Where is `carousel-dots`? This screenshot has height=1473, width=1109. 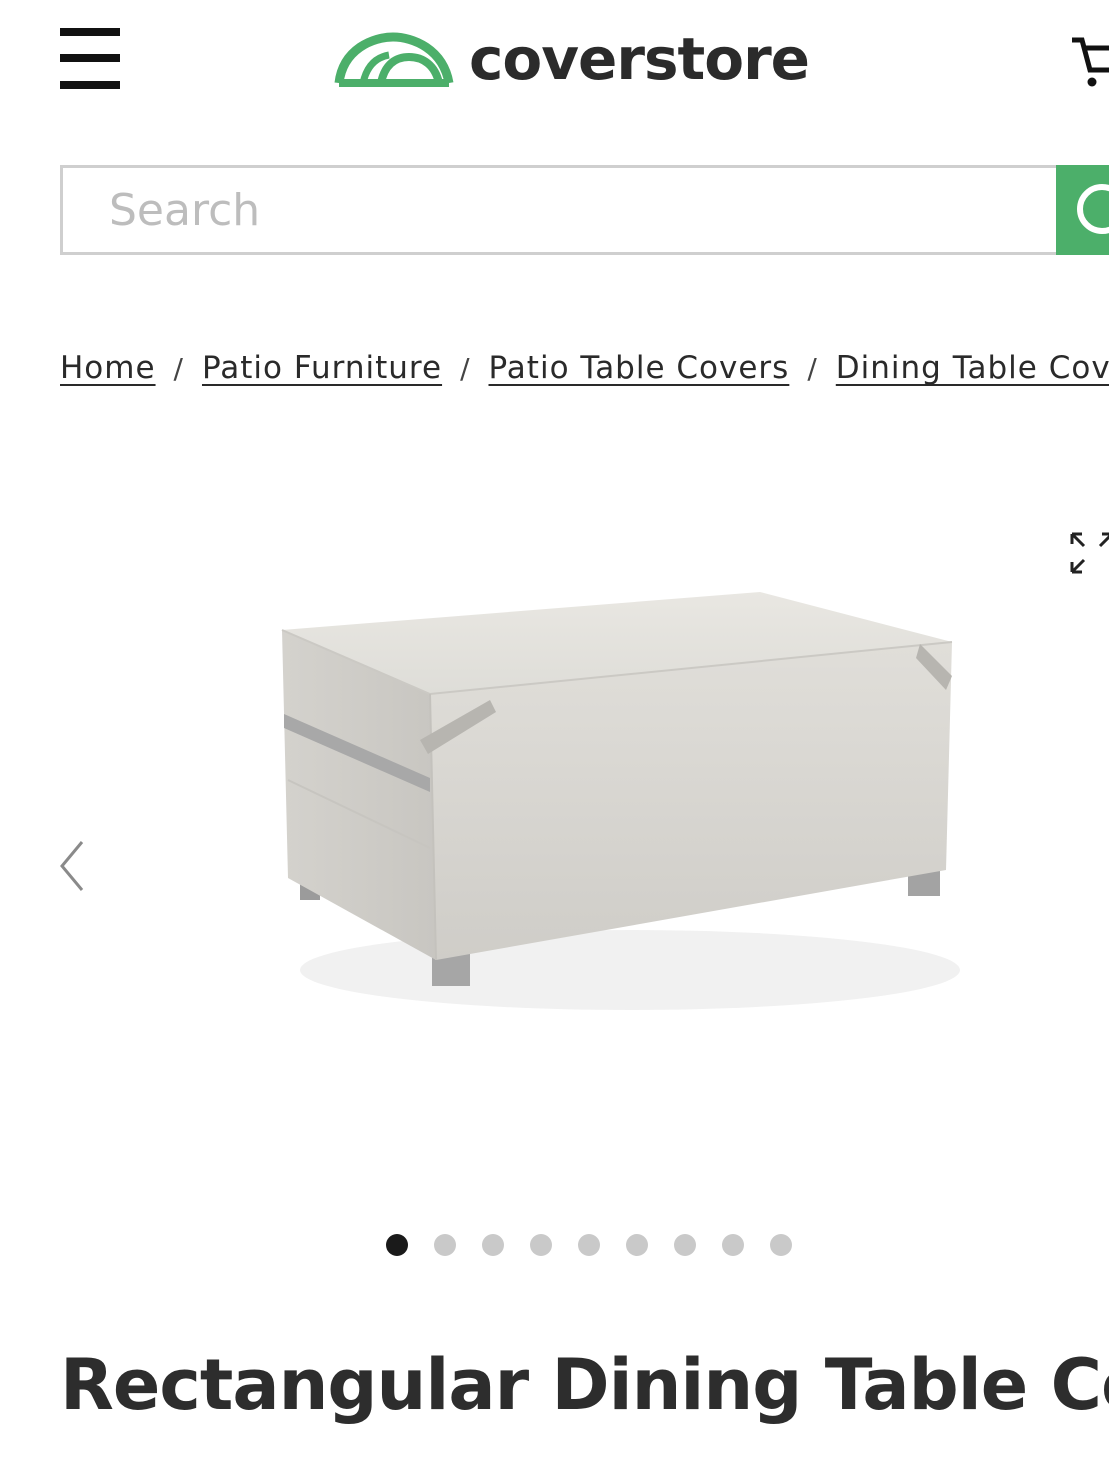 carousel-dots is located at coordinates (602, 1245).